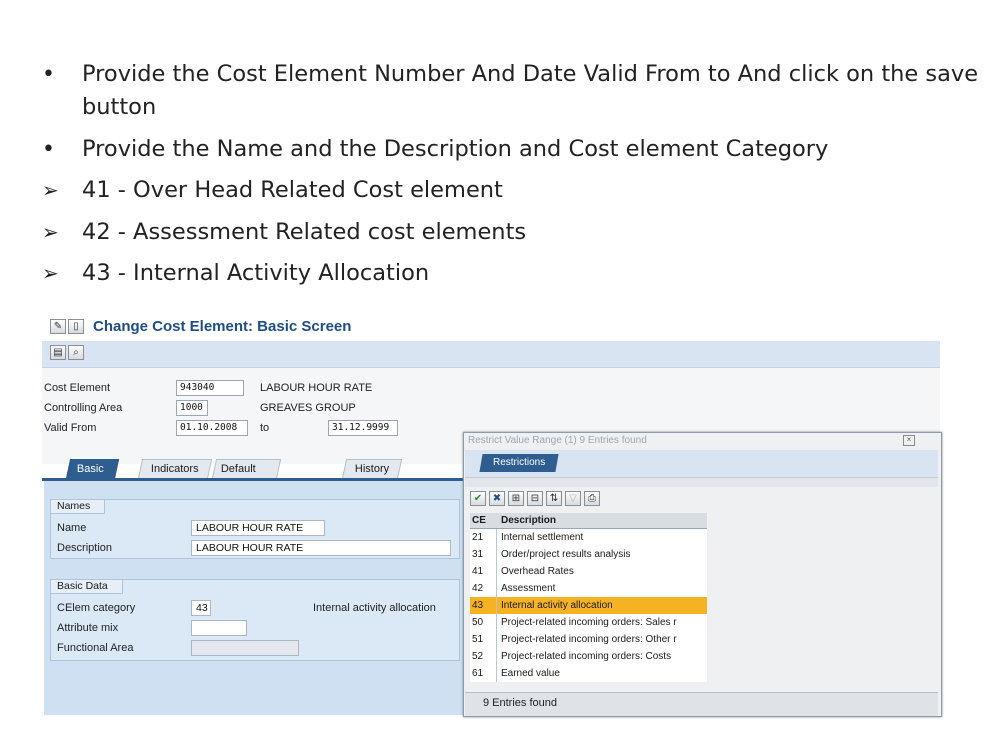  I want to click on tab-label: Restrictions, so click(519, 462).